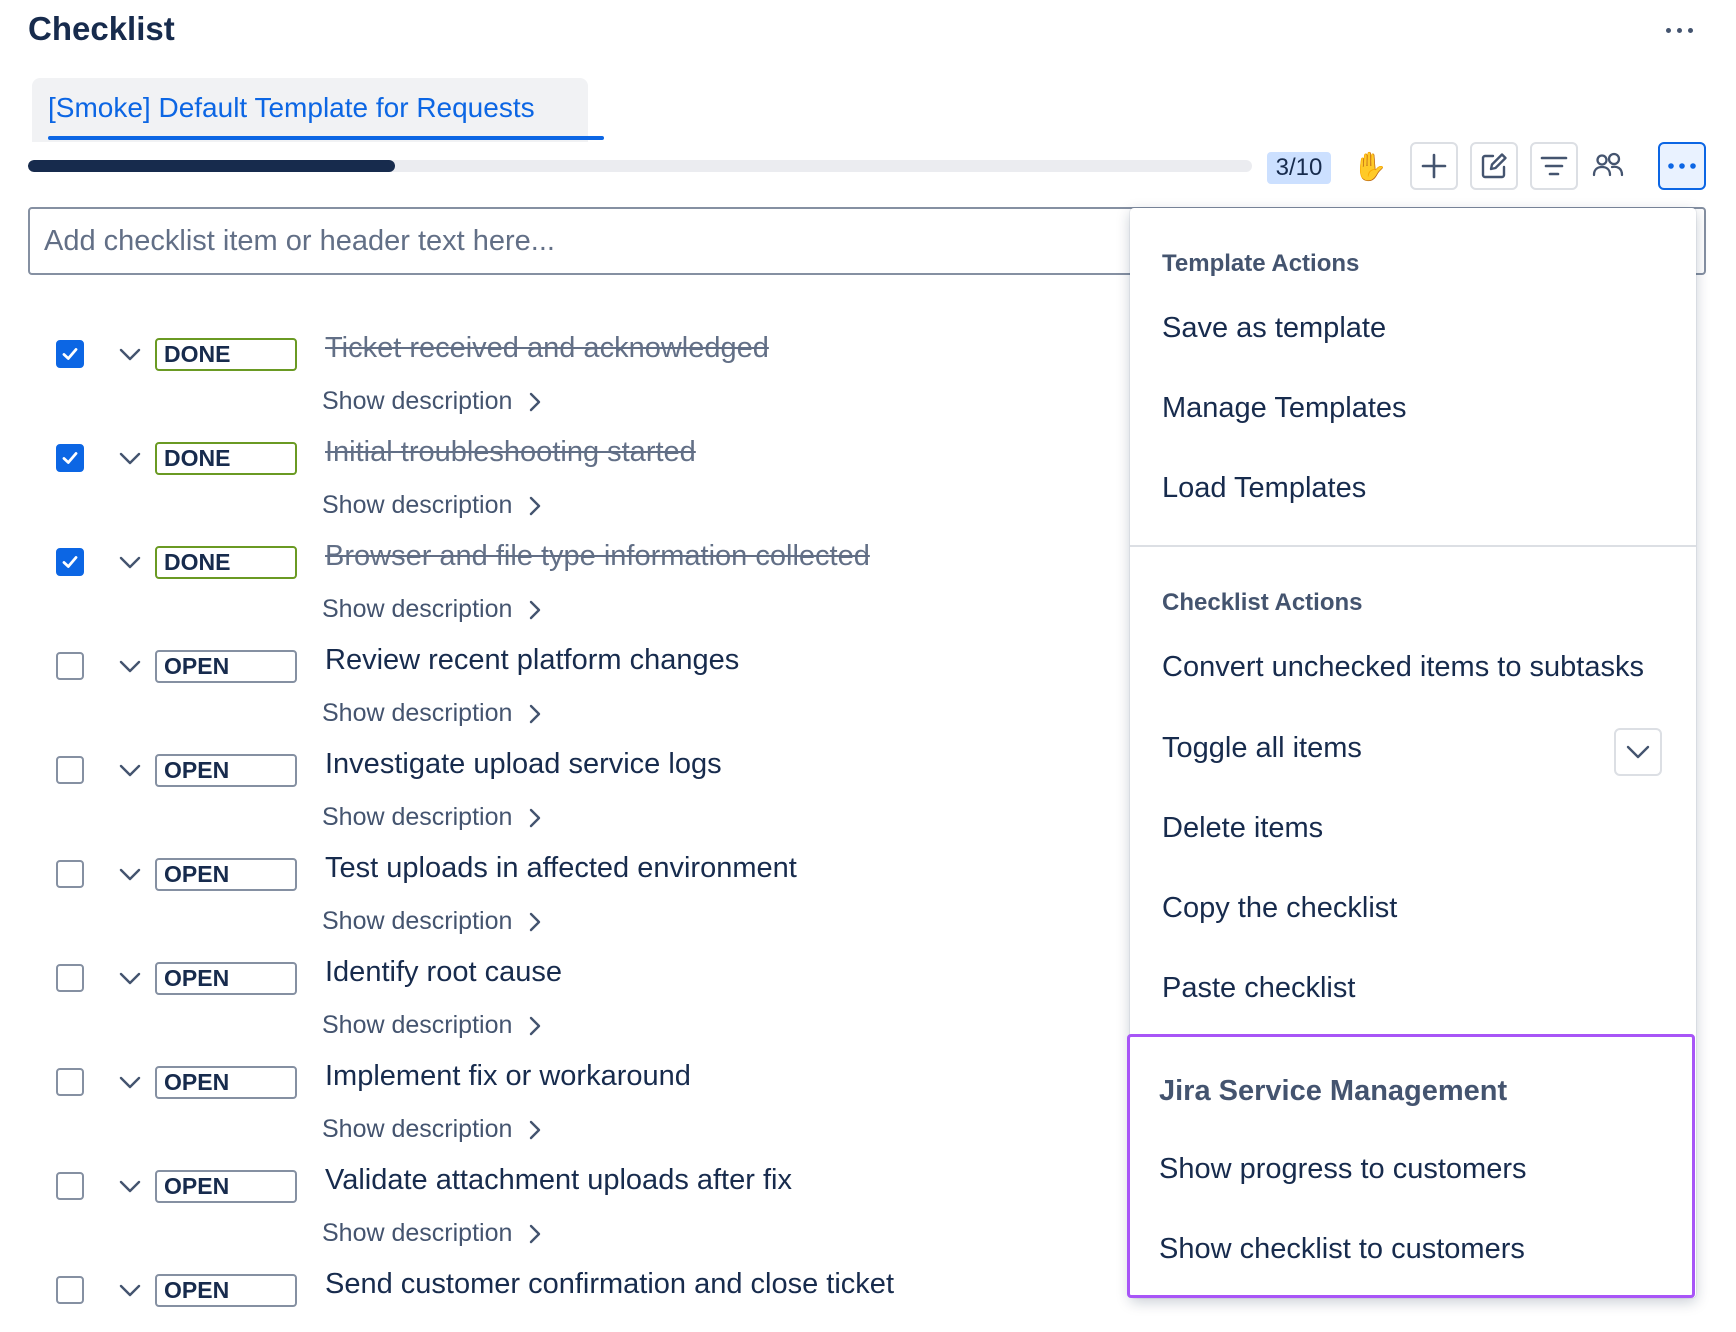 This screenshot has width=1736, height=1332. Describe the element at coordinates (510, 452) in the screenshot. I see `item-text: Initial troubleshooting started` at that location.